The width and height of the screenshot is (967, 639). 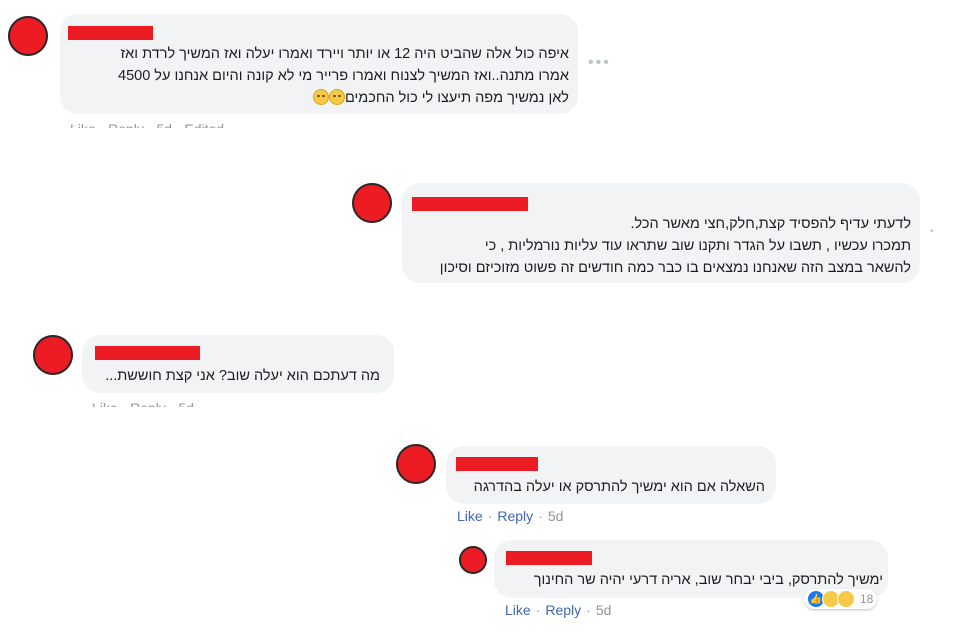 I want to click on more-options-icon: •••, so click(x=599, y=63).